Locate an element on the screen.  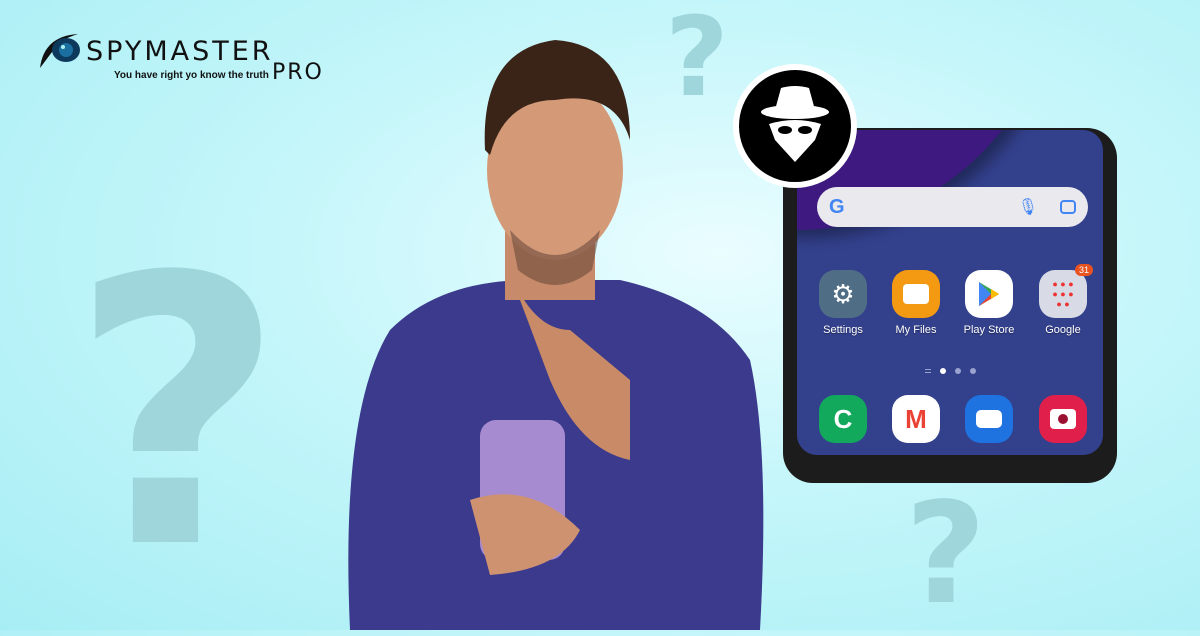
play-store-icon is located at coordinates (989, 294).